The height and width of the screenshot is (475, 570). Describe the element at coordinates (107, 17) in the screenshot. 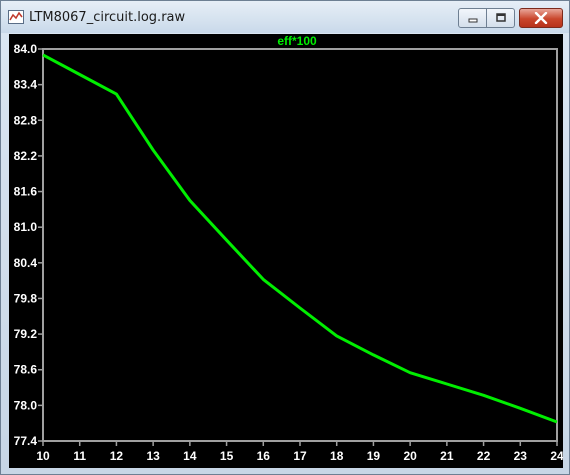

I see `window-title: LTM8067_circuit.log.raw` at that location.